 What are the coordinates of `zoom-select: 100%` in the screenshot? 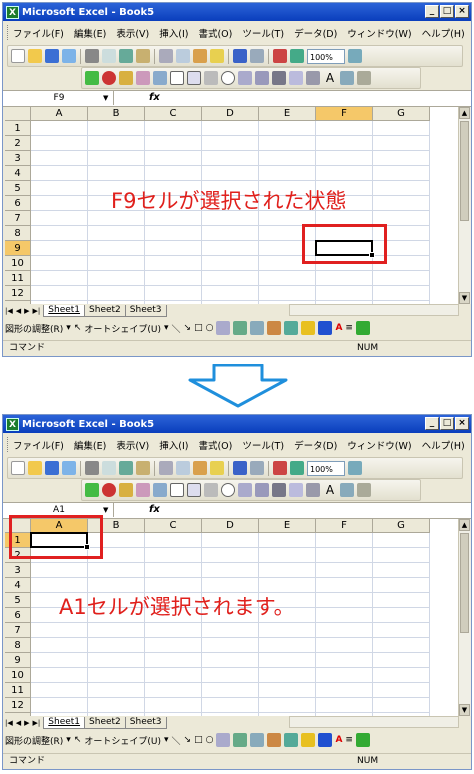 It's located at (326, 56).